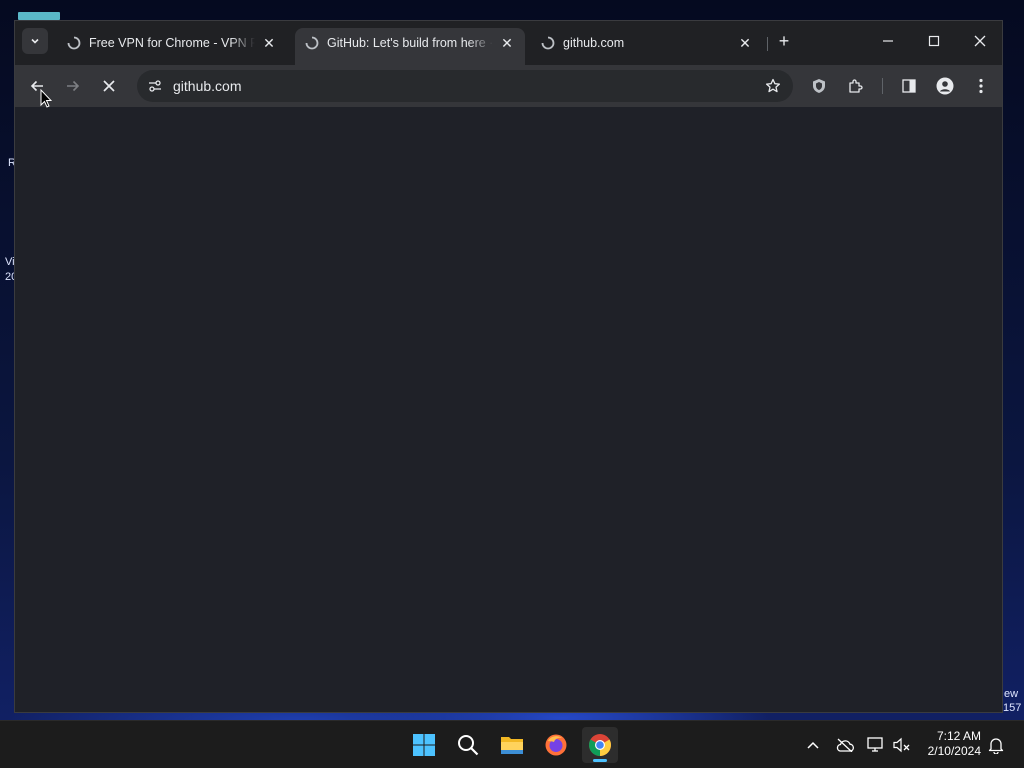 The width and height of the screenshot is (1024, 768). I want to click on tab-title: Free VPN for Chrome - VPN Proxy VeePN, so click(172, 43).